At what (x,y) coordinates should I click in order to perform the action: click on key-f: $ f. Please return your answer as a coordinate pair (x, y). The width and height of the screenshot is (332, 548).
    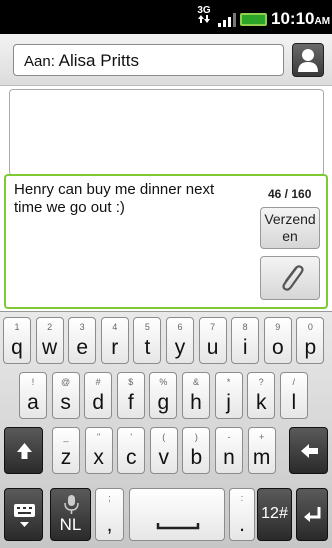
    Looking at the image, I should click on (130, 395).